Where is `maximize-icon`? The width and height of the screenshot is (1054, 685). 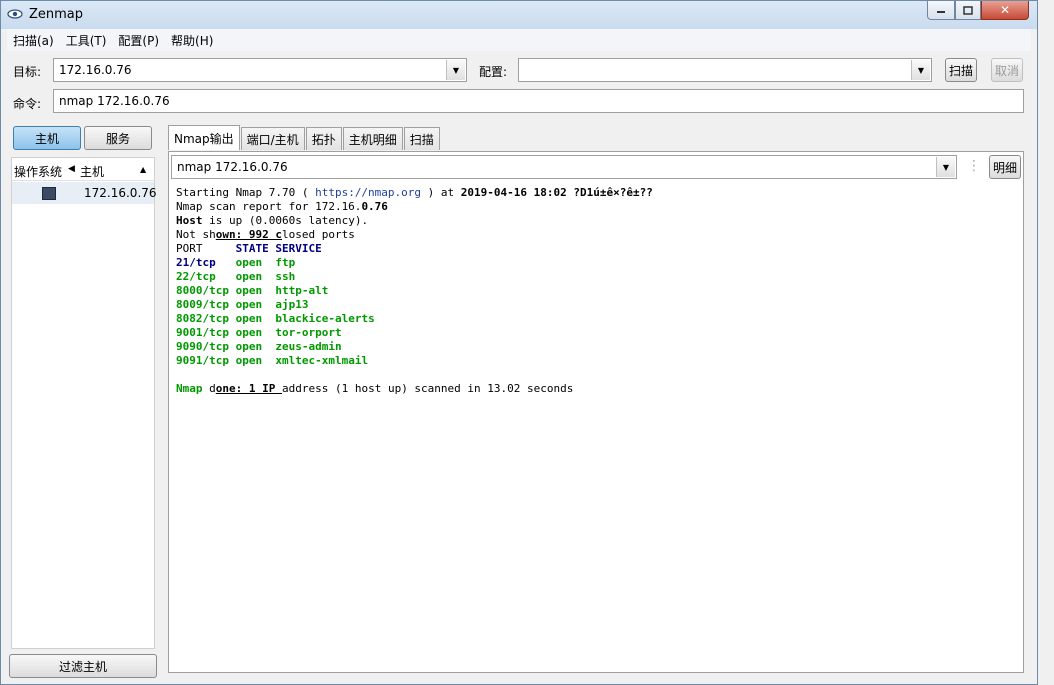 maximize-icon is located at coordinates (968, 10).